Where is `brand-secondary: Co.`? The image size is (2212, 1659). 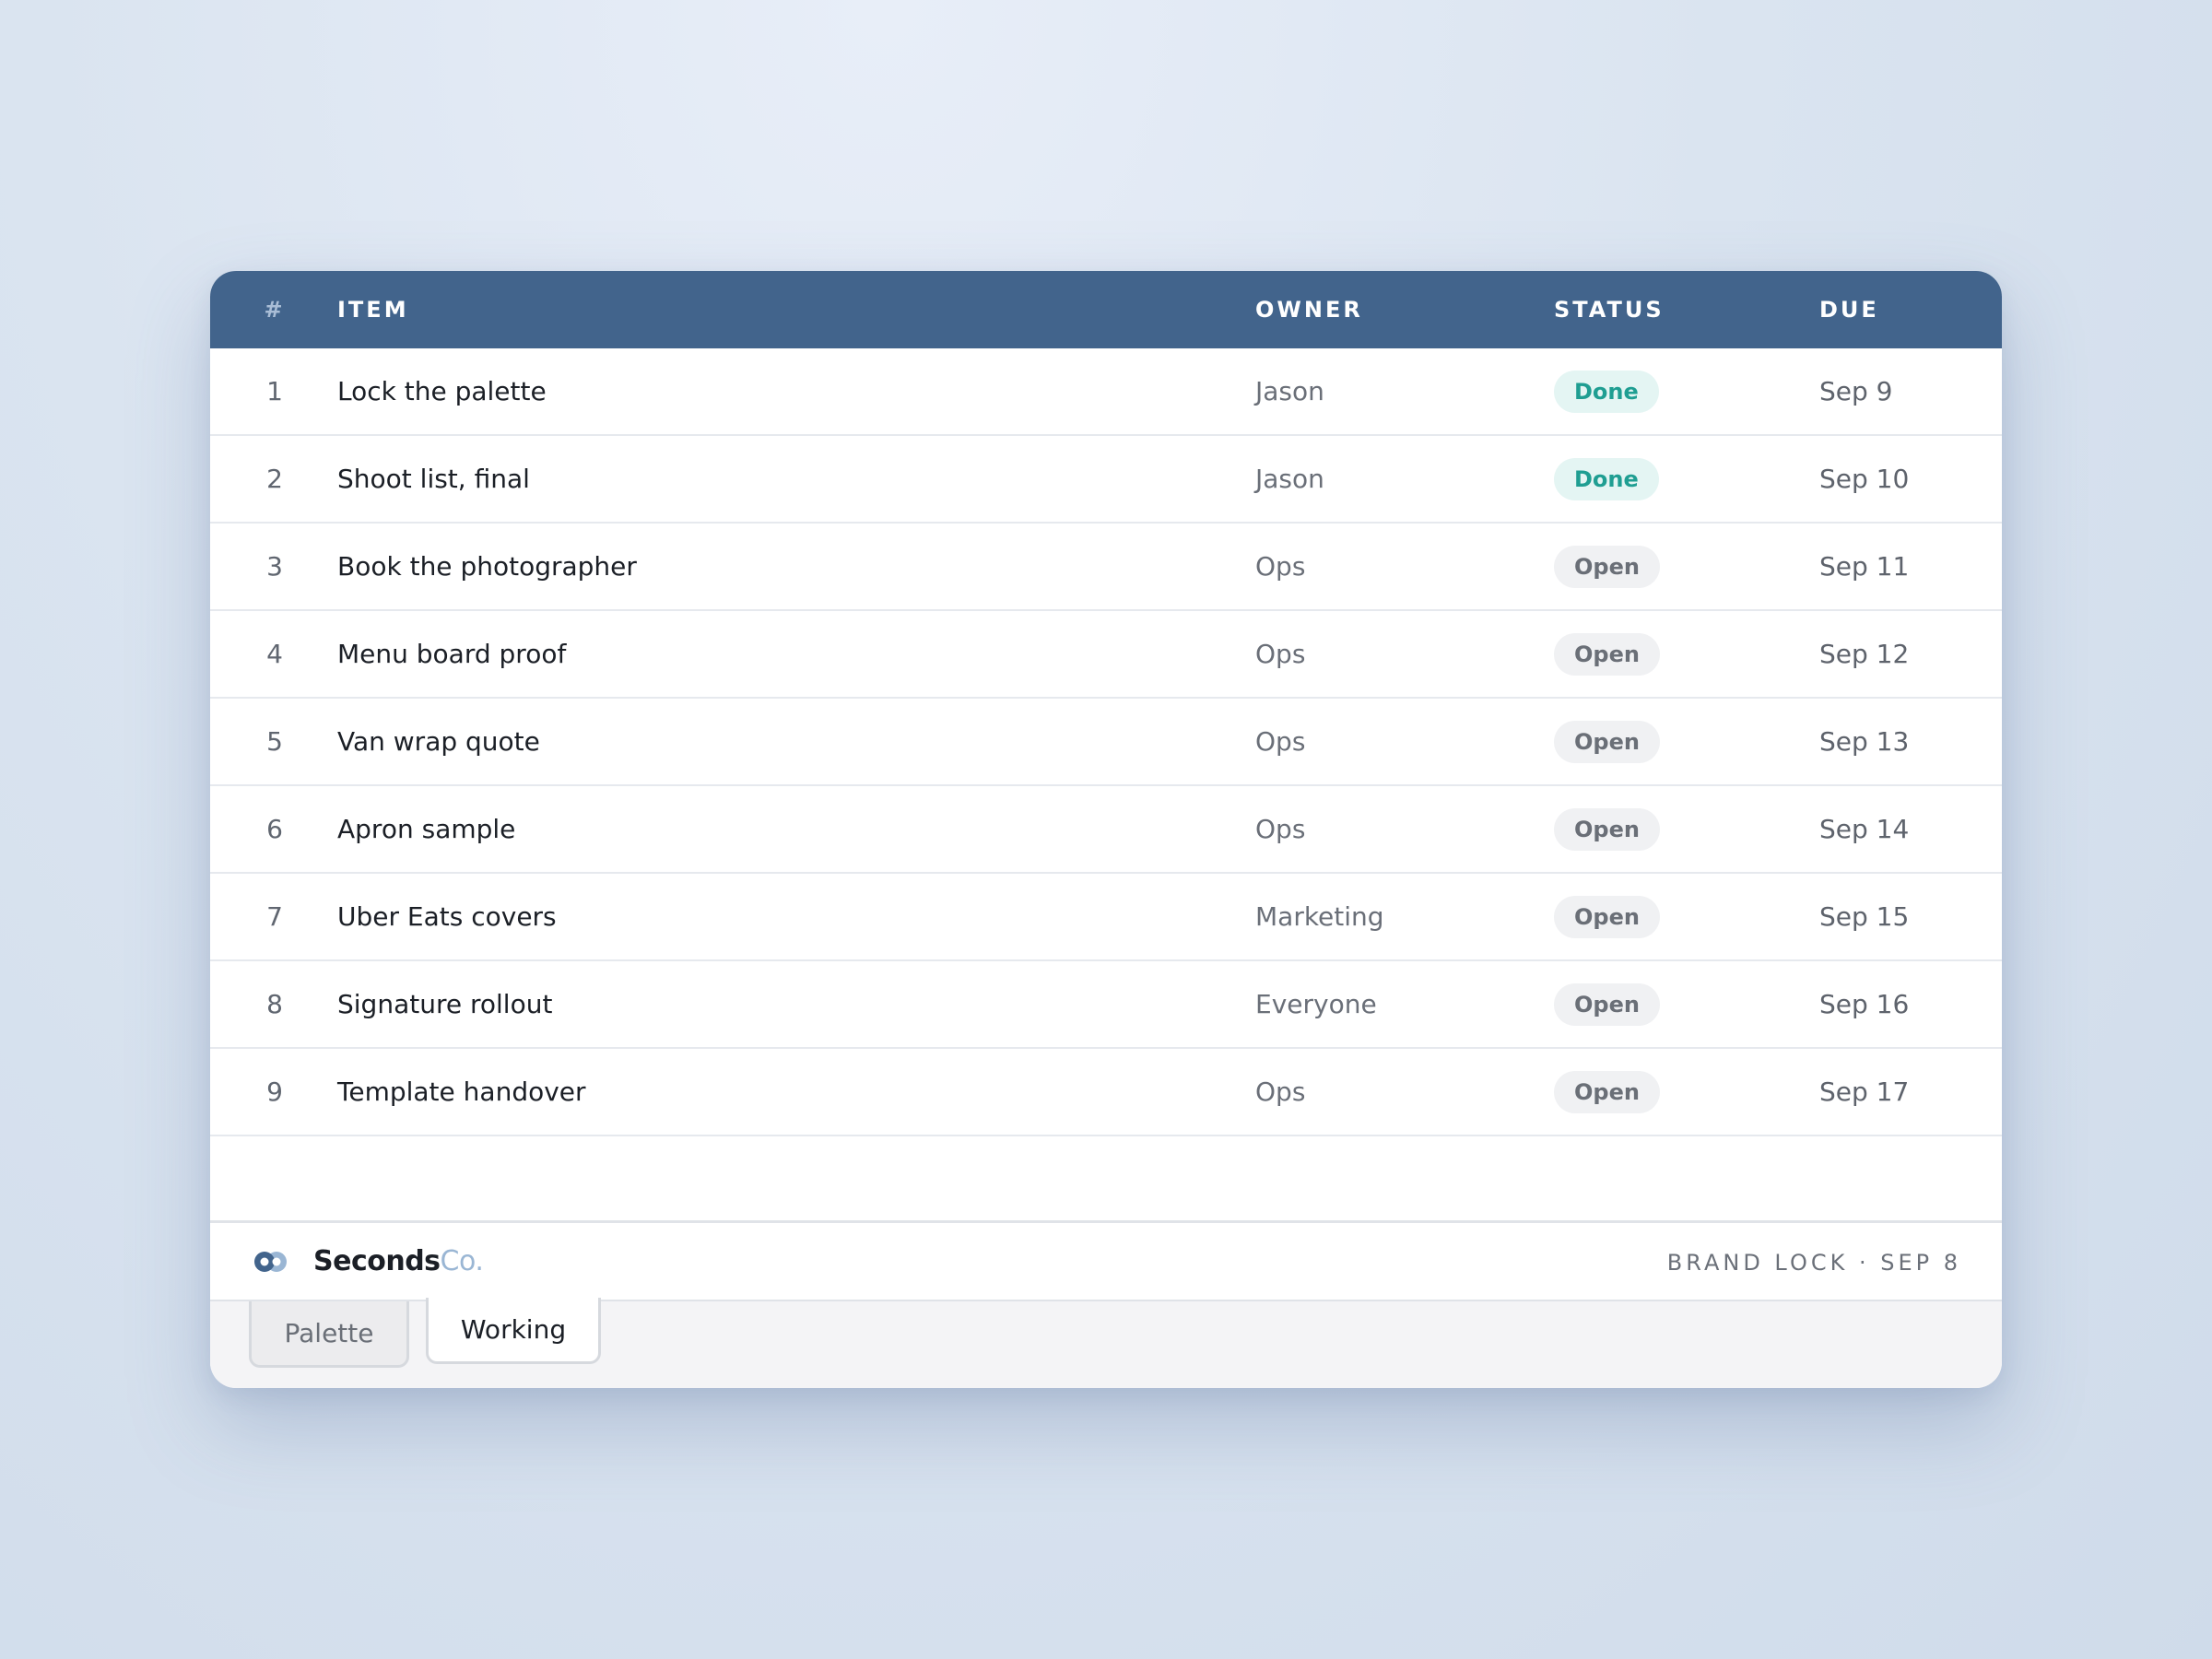
brand-secondary: Co. is located at coordinates (462, 1261).